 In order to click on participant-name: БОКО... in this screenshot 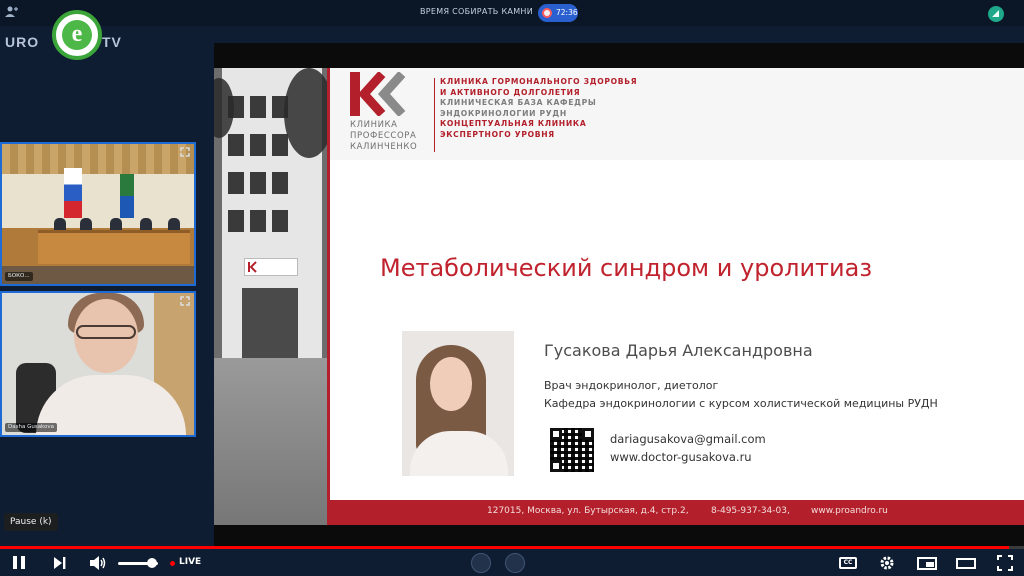, I will do `click(19, 276)`.